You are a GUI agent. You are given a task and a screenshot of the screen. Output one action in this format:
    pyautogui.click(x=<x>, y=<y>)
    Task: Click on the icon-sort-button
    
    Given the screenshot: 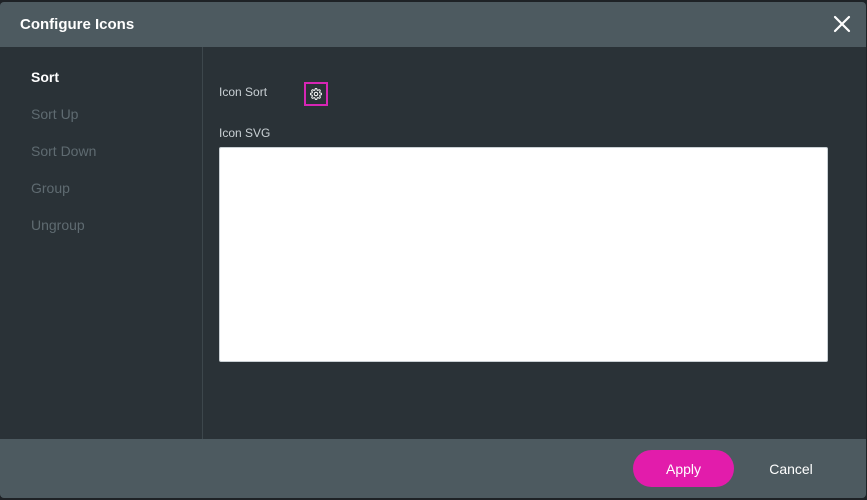 What is the action you would take?
    pyautogui.click(x=316, y=94)
    